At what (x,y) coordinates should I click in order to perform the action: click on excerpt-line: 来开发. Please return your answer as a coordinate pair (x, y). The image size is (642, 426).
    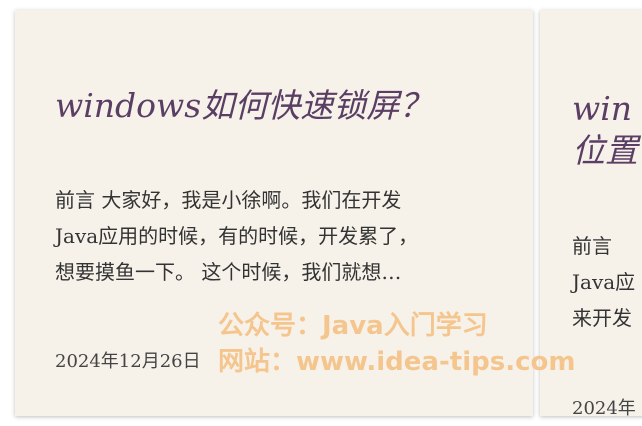
    Looking at the image, I should click on (602, 318).